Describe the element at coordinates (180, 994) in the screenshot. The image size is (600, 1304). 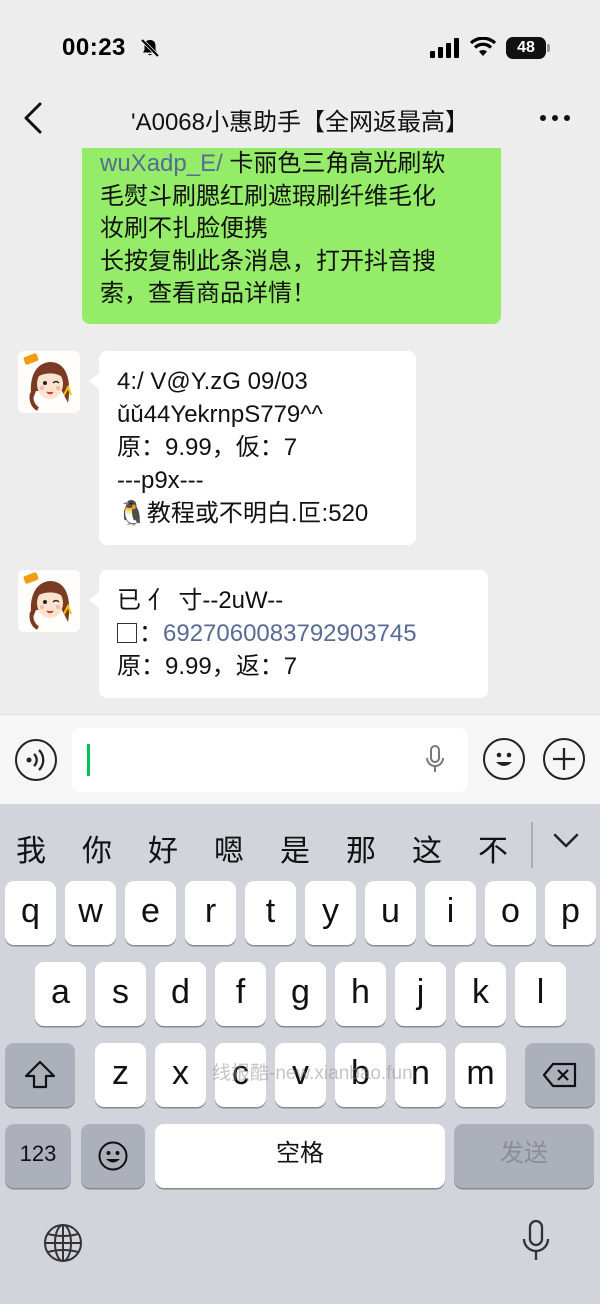
I see `key-d: d` at that location.